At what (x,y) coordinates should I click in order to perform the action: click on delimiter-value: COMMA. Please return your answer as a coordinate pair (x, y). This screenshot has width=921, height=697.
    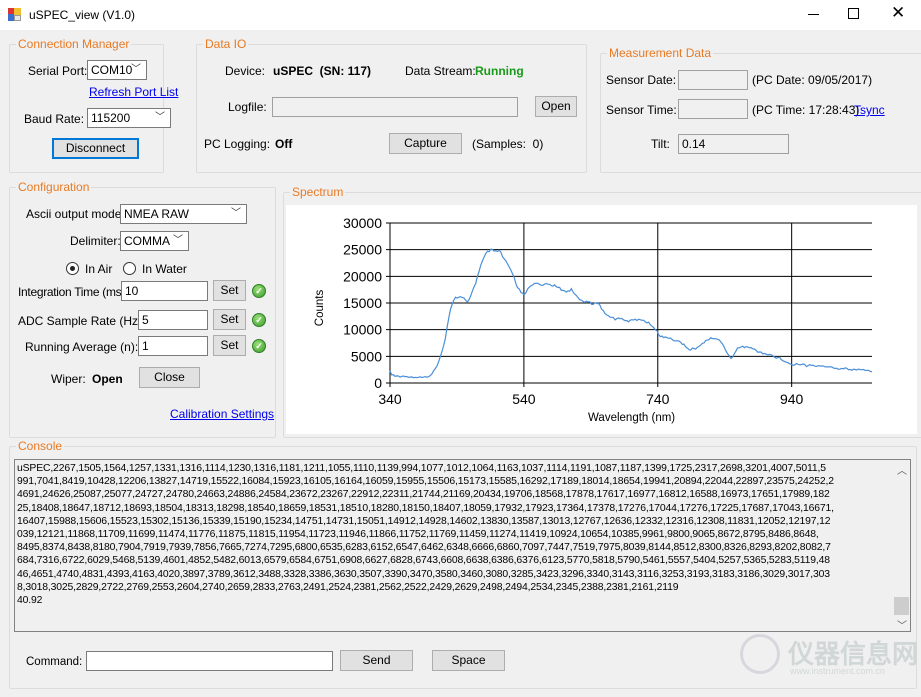
    Looking at the image, I should click on (147, 241).